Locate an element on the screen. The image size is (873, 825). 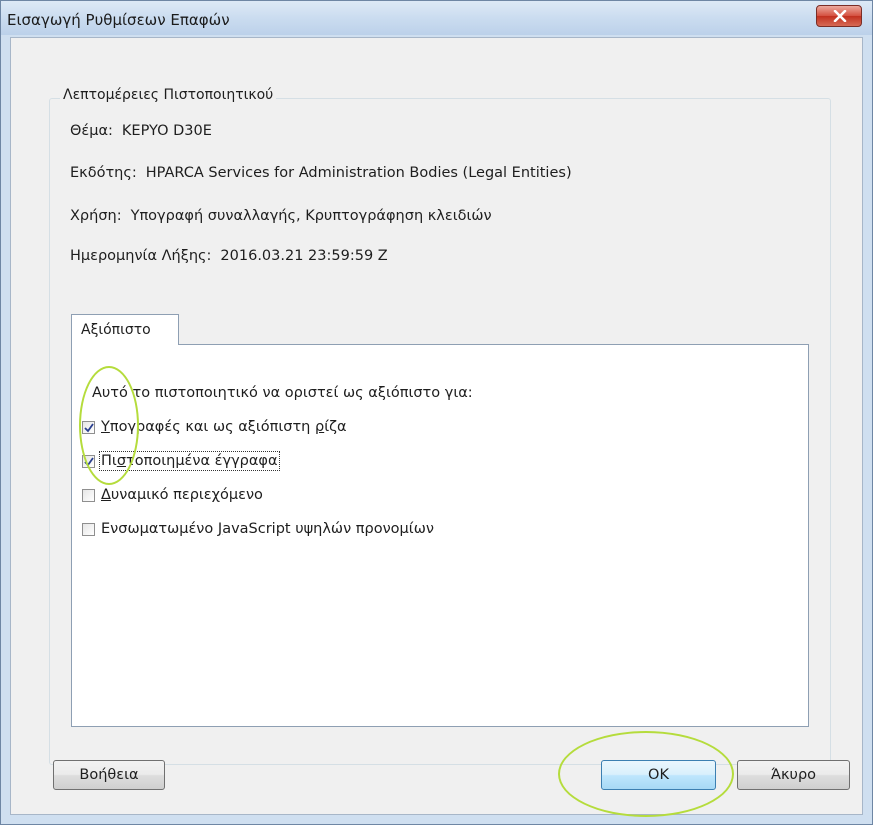
window-title: Εισαγωγή Ρυθμίσεων Επαφών is located at coordinates (118, 20).